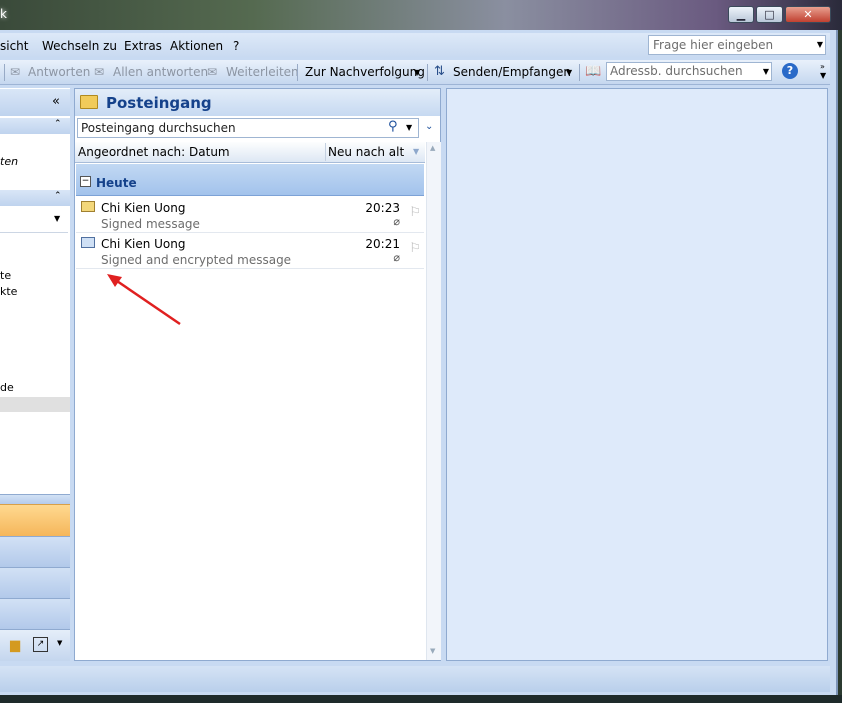  Describe the element at coordinates (250, 180) in the screenshot. I see `group-header: − Heute` at that location.